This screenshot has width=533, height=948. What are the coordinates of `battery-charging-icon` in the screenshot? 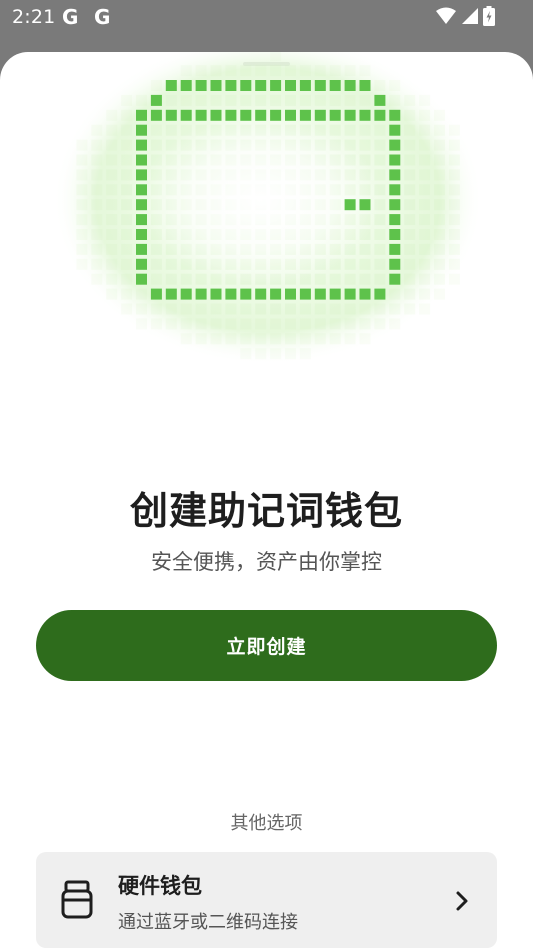 It's located at (489, 16).